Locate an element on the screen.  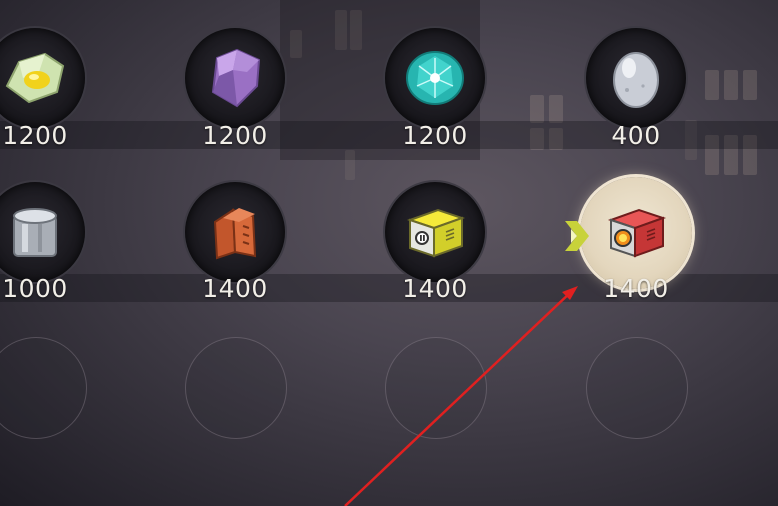
price-yellow-box: 1400 is located at coordinates (435, 288).